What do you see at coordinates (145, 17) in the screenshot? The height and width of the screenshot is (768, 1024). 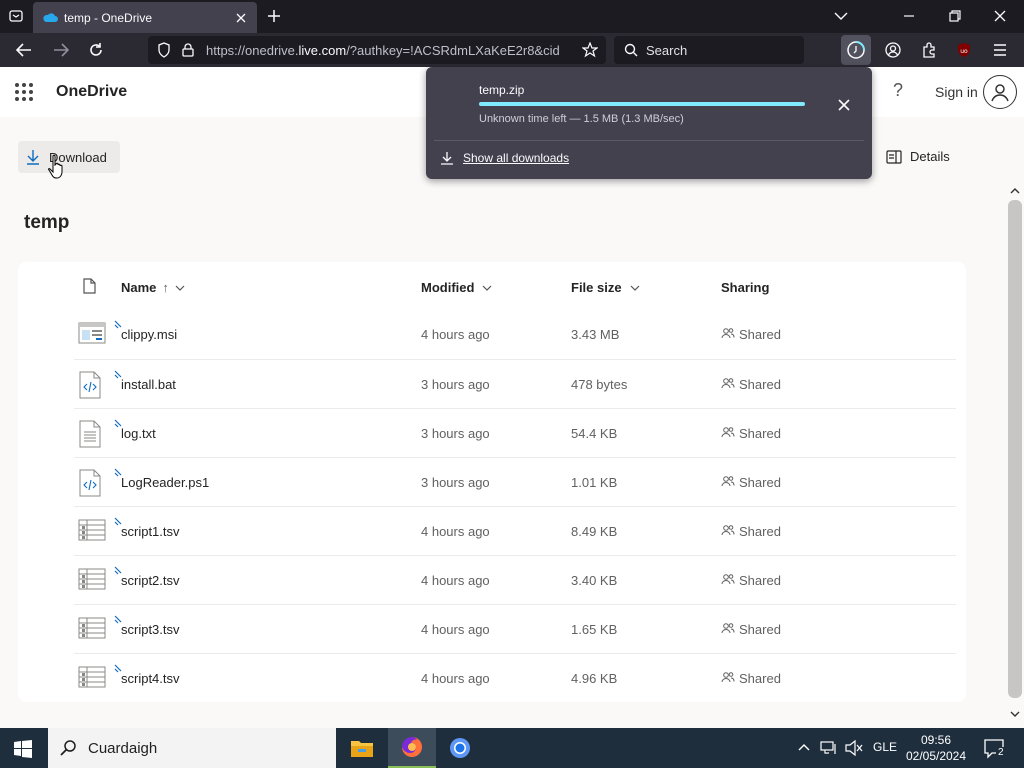 I see `browser-tab-active: temp - OneDrive` at bounding box center [145, 17].